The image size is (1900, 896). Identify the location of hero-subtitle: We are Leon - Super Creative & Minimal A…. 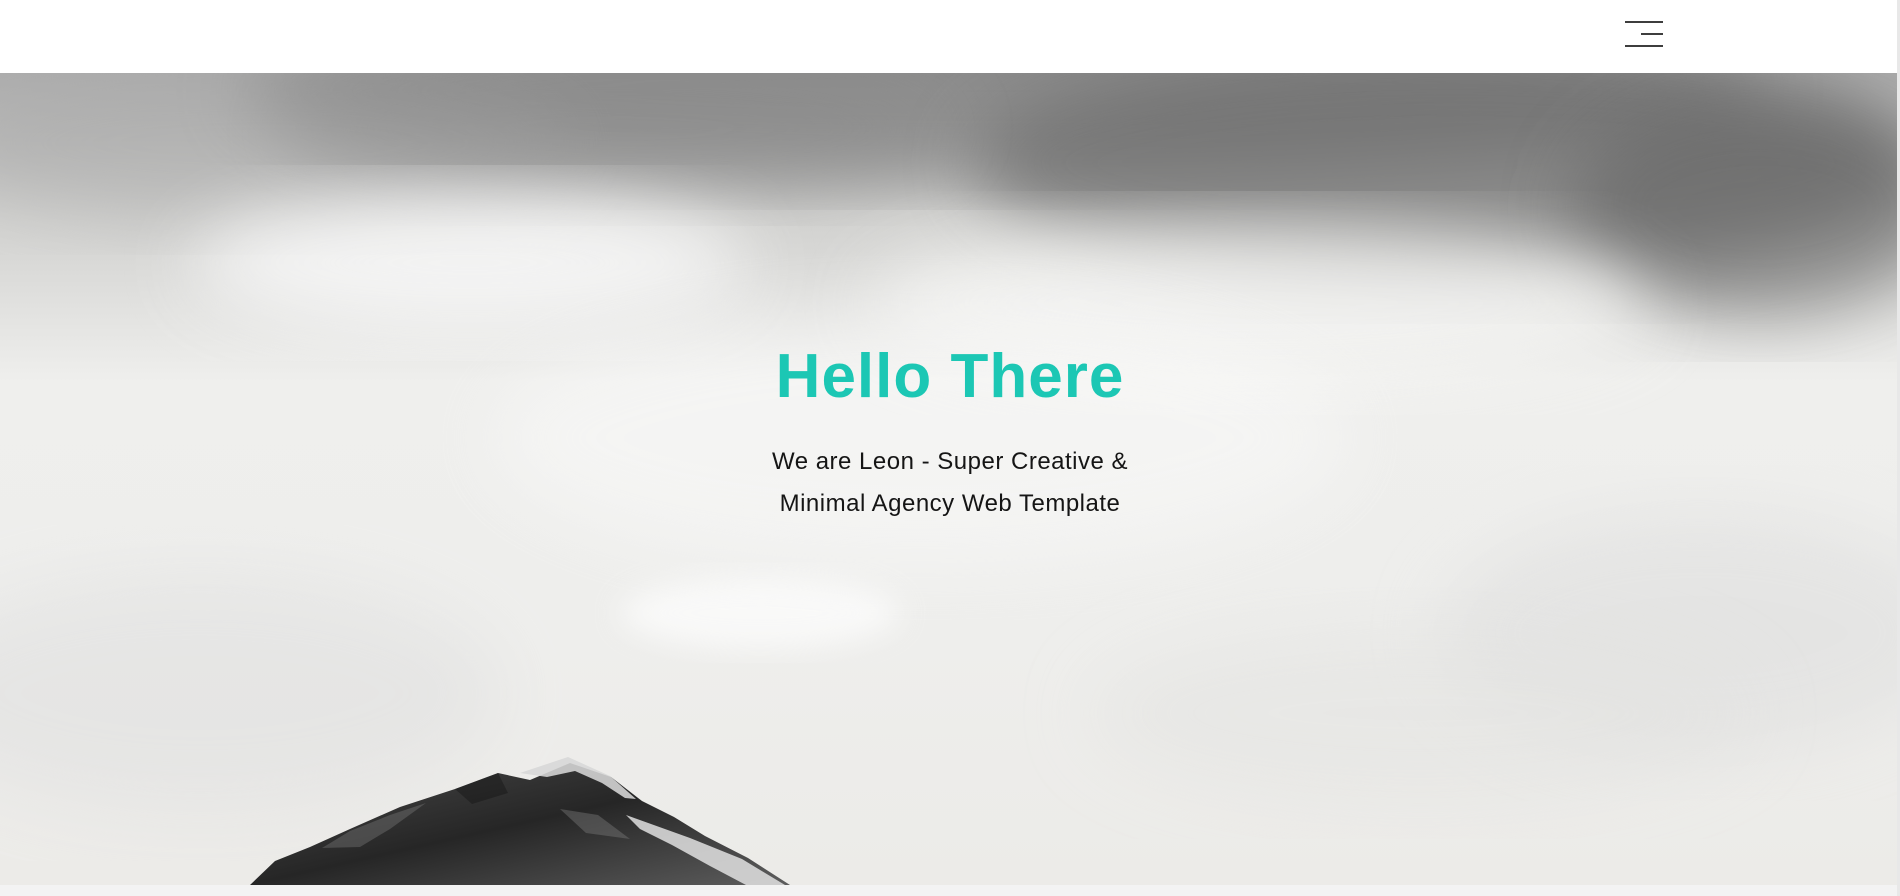
(950, 483).